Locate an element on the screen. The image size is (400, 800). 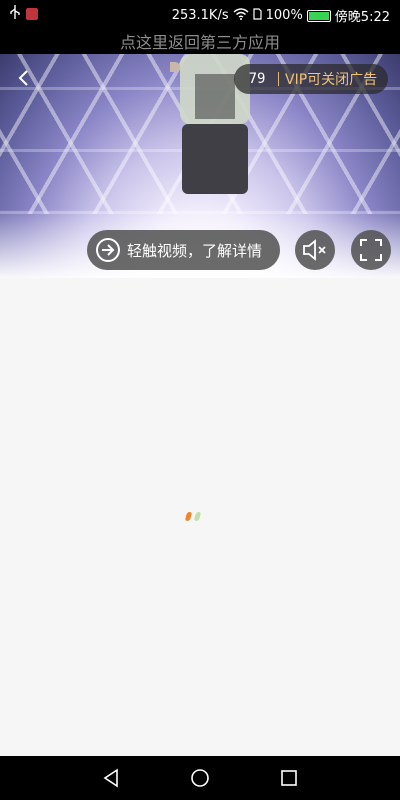
status-bar: 253.1K/s 100% 傍晚5:22 is located at coordinates (200, 14).